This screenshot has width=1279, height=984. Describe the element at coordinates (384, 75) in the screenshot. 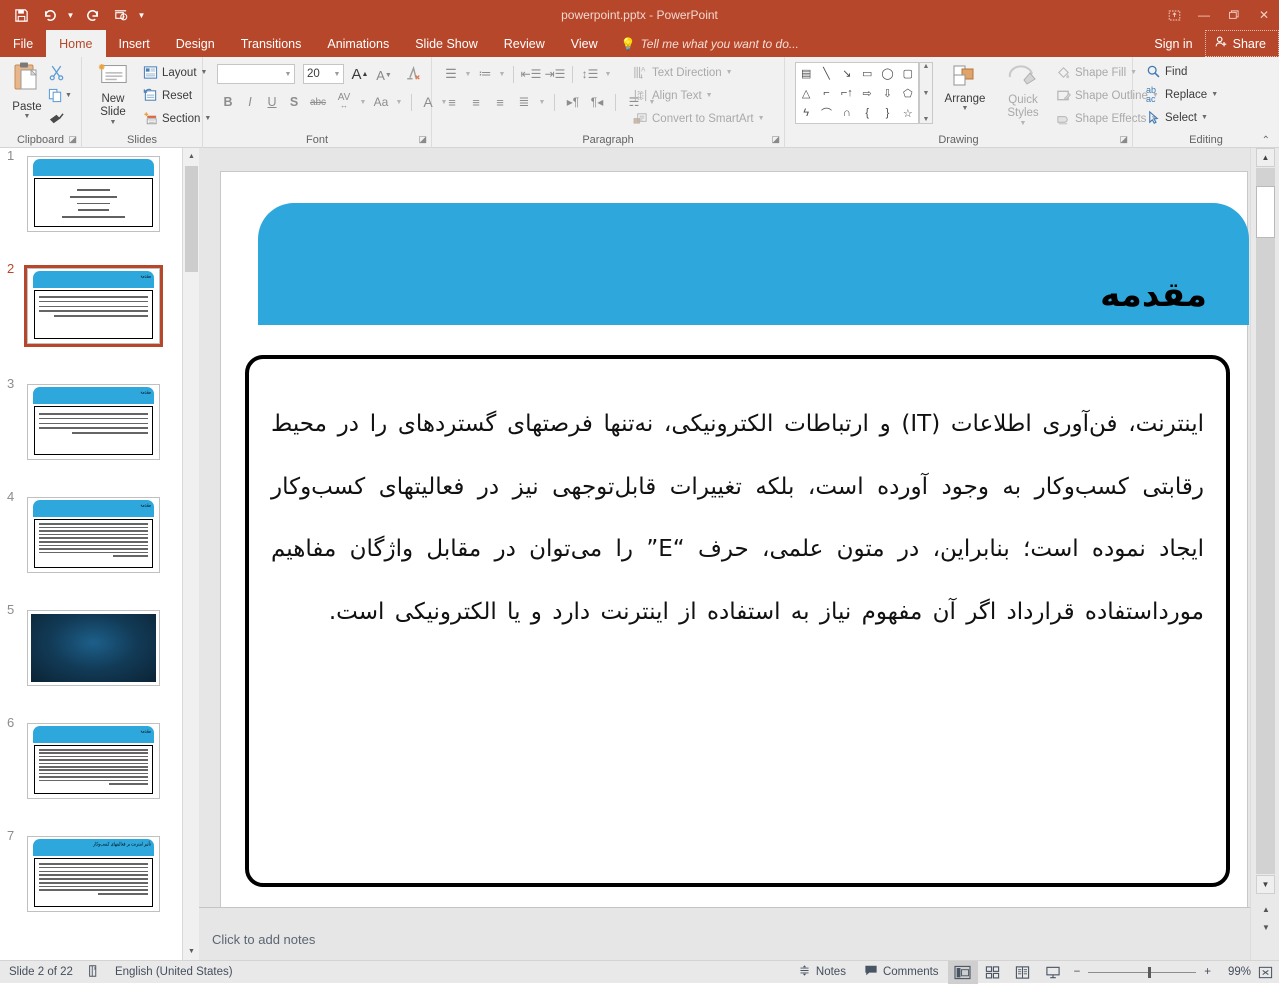

I see `decrease-font-size-button: A▼` at that location.